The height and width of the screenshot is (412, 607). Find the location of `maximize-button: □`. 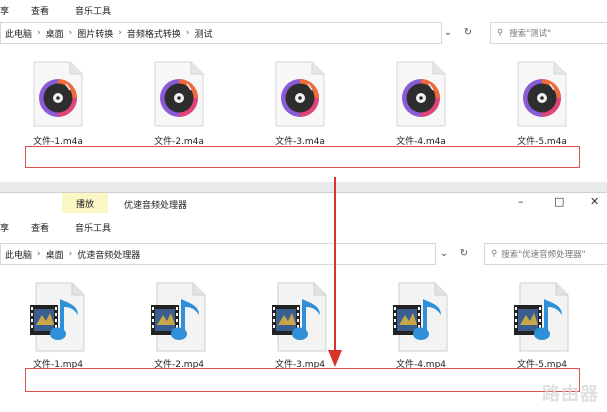

maximize-button: □ is located at coordinates (559, 201).